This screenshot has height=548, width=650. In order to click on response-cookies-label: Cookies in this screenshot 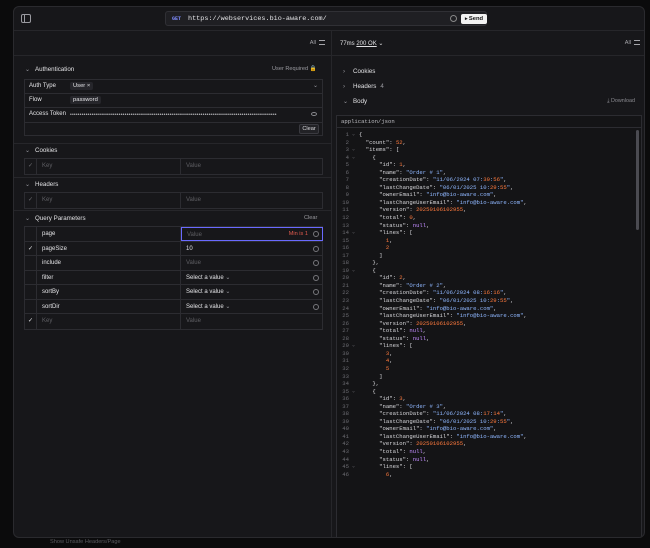, I will do `click(364, 71)`.